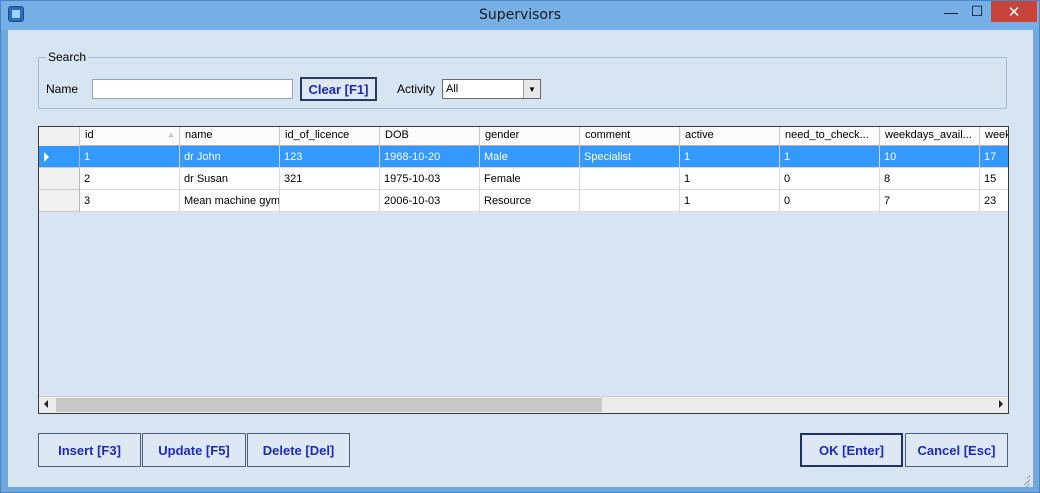  I want to click on maximize-button: ☐, so click(977, 11).